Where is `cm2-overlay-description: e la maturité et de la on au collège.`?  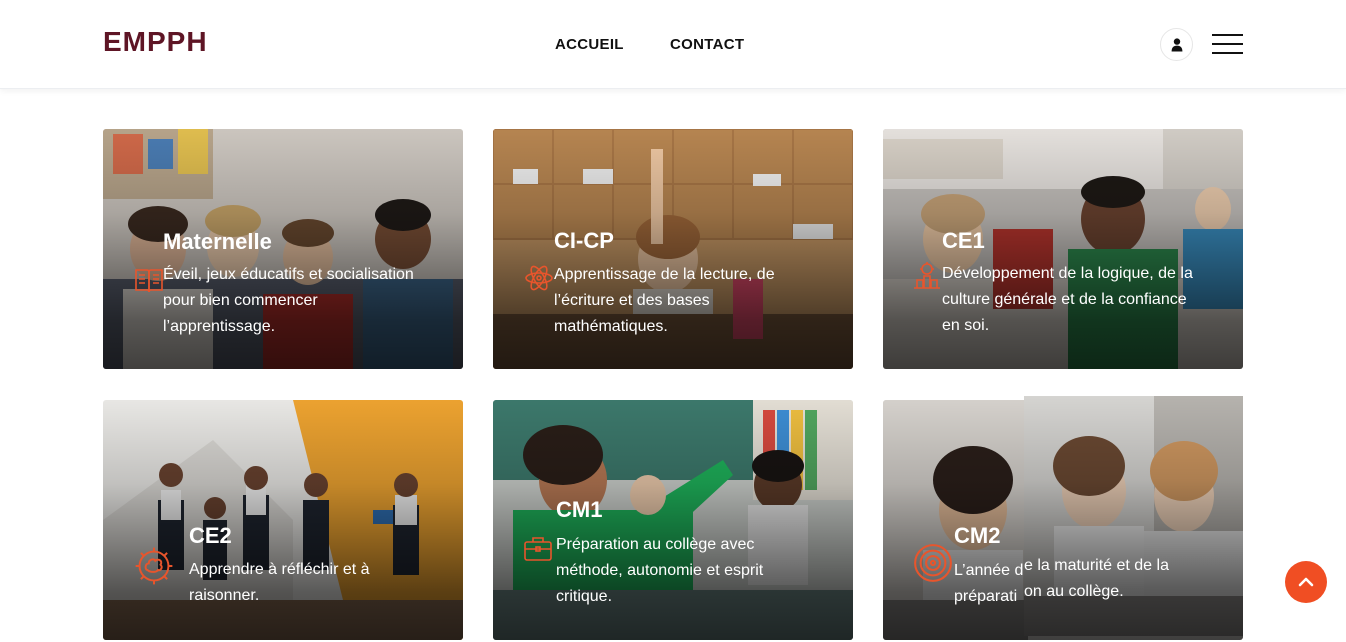 cm2-overlay-description: e la maturité et de la on au collège. is located at coordinates (1096, 578).